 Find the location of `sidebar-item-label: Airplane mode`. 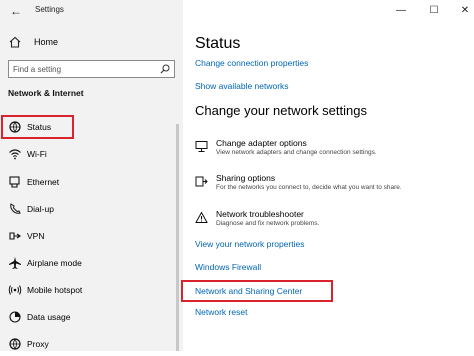

sidebar-item-label: Airplane mode is located at coordinates (54, 263).